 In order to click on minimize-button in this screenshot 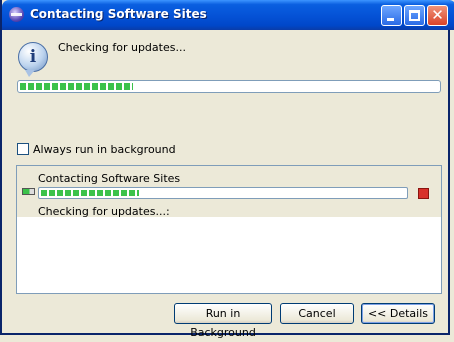, I will do `click(391, 15)`.